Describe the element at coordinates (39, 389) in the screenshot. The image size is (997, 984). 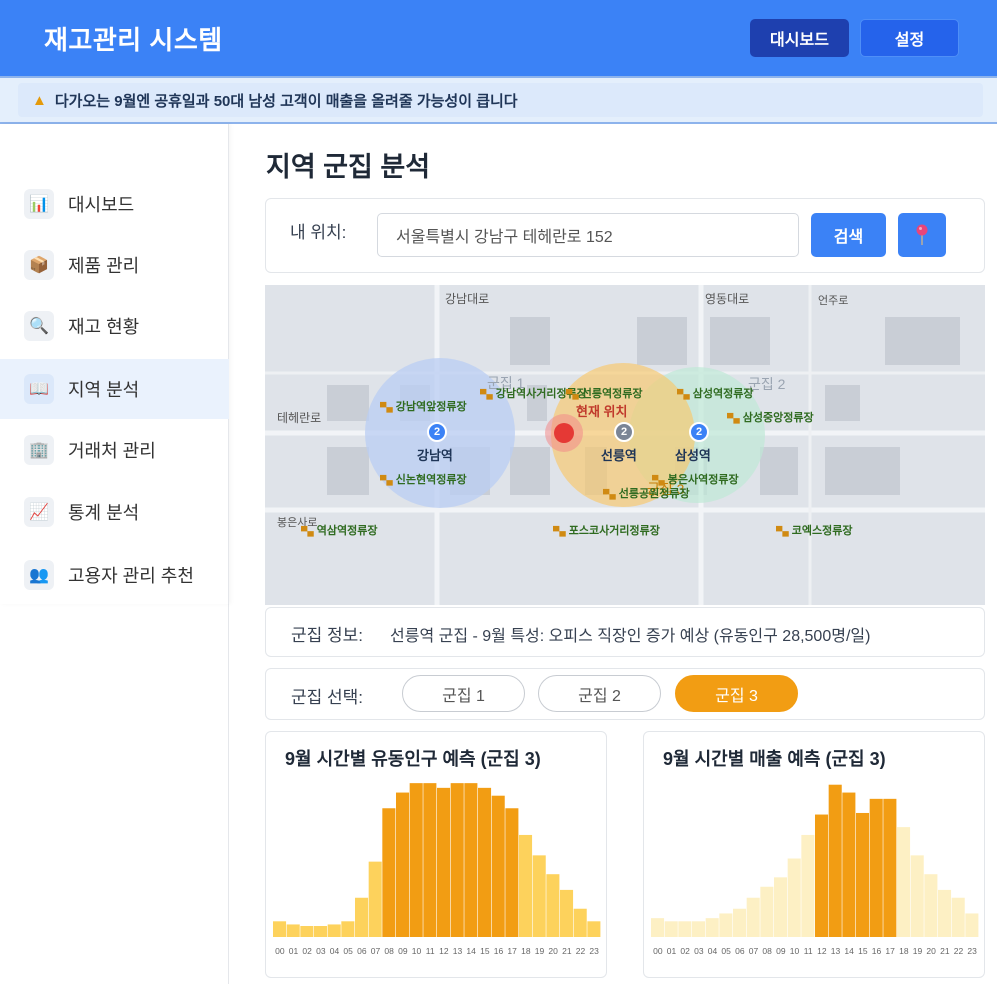
I see `map-book-icon: 📖` at that location.